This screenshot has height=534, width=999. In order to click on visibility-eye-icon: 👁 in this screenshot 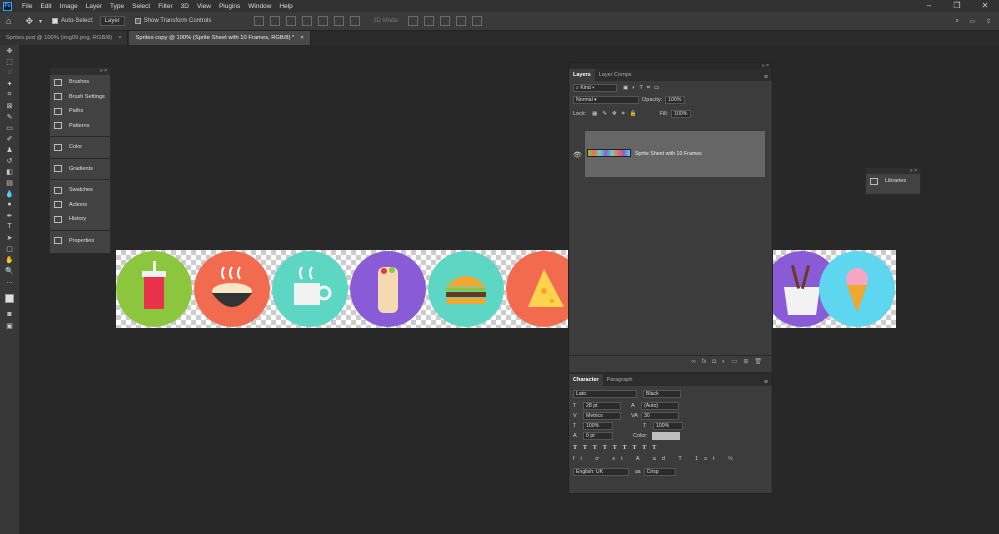, I will do `click(577, 155)`.